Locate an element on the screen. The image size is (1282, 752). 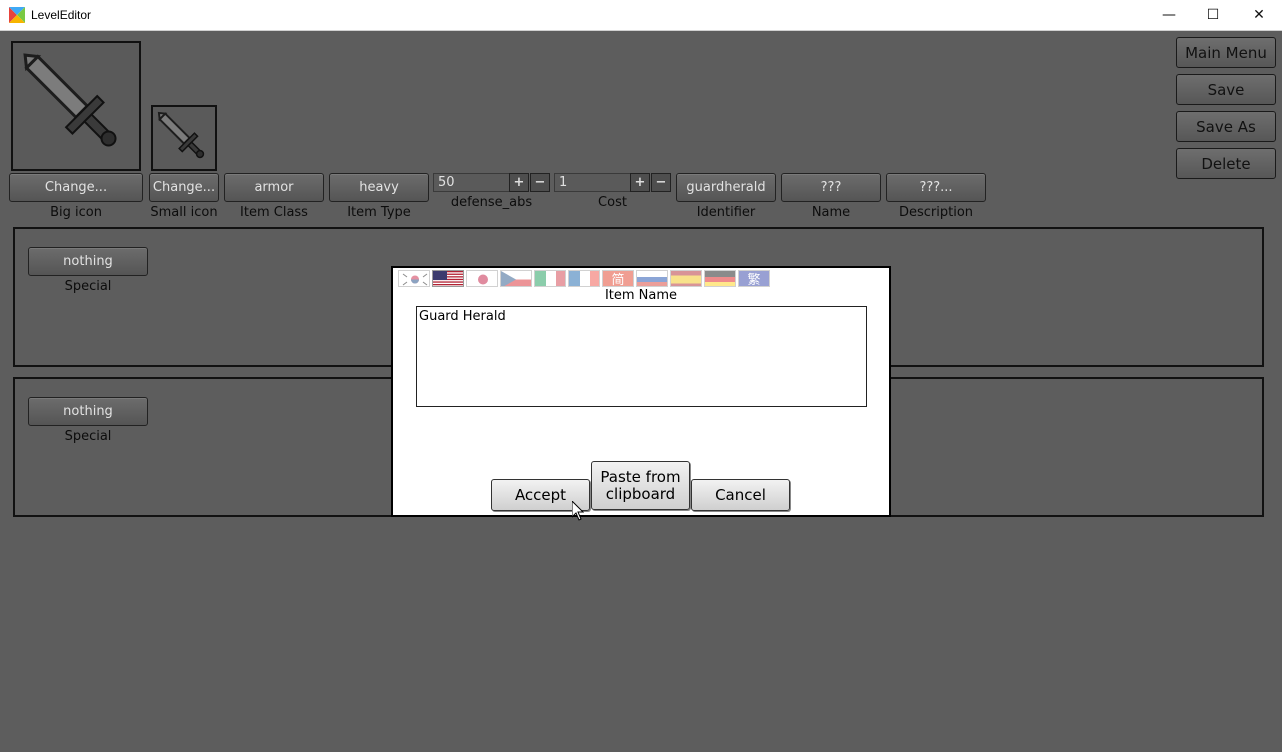
identifier-button: guardherald is located at coordinates (726, 187).